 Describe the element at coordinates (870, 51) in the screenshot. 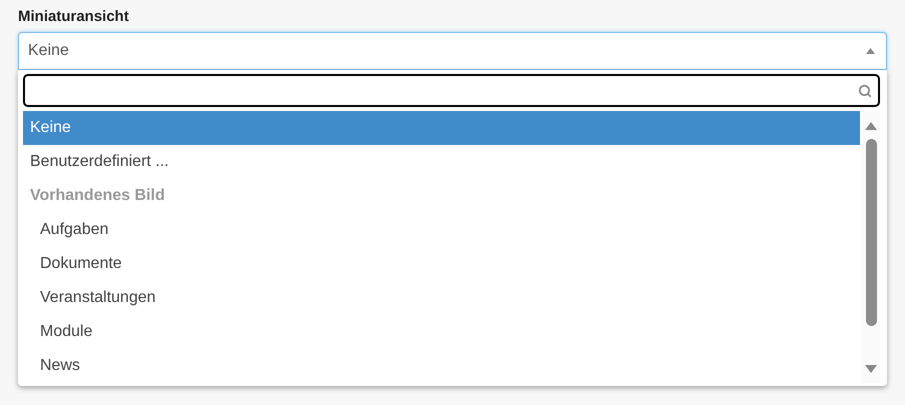

I see `caret-icon` at that location.